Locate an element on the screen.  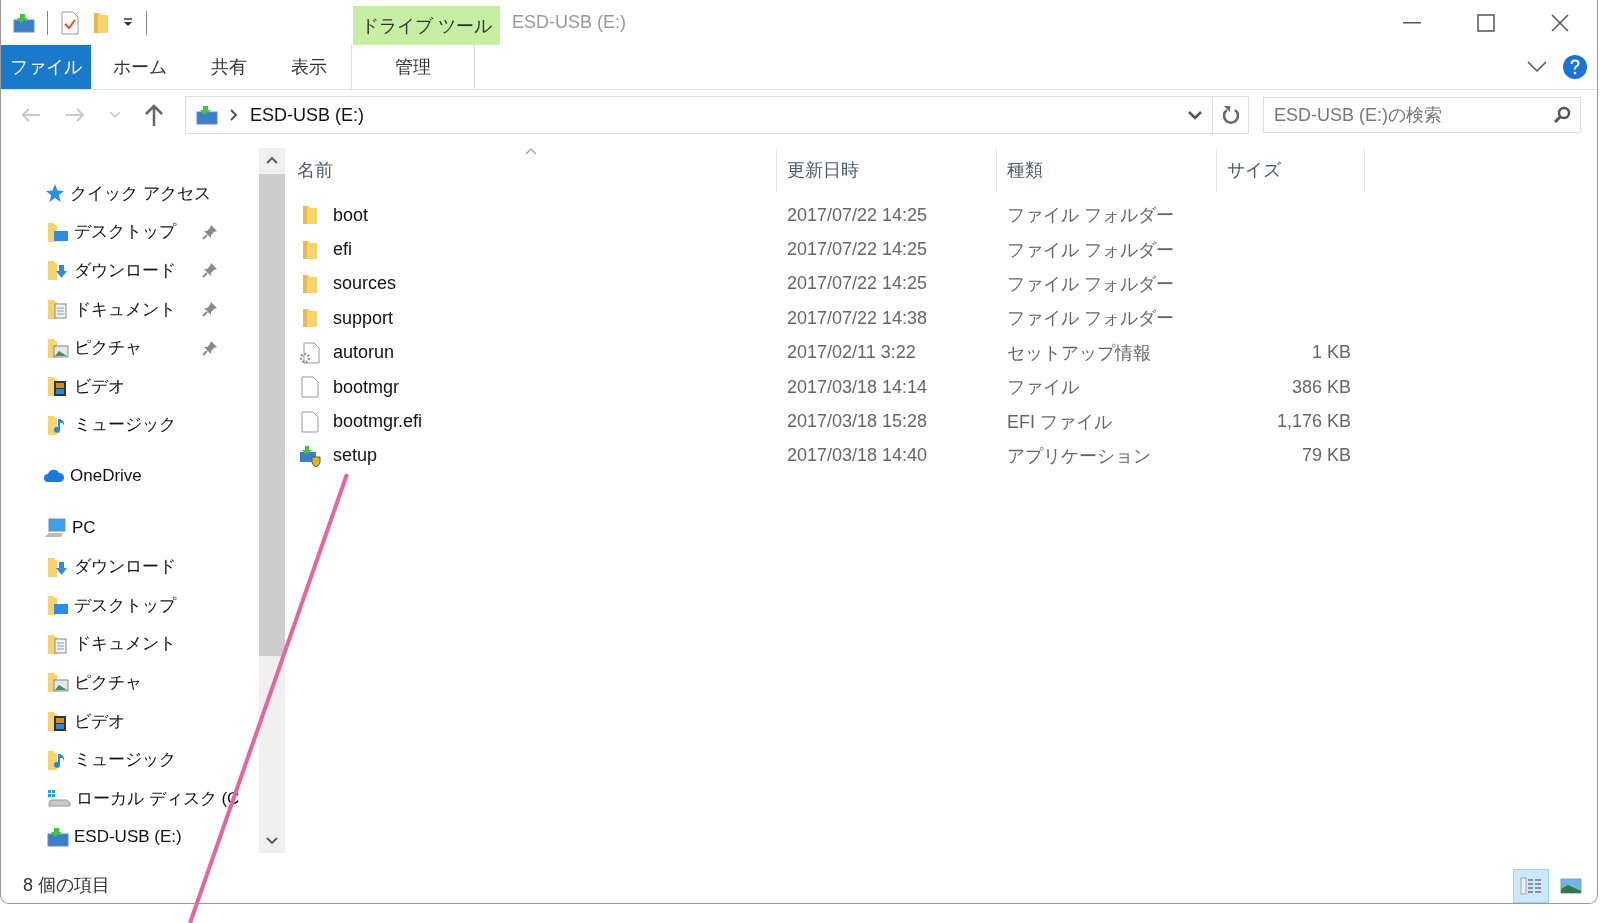
scrollbar-thumb is located at coordinates (272, 415).